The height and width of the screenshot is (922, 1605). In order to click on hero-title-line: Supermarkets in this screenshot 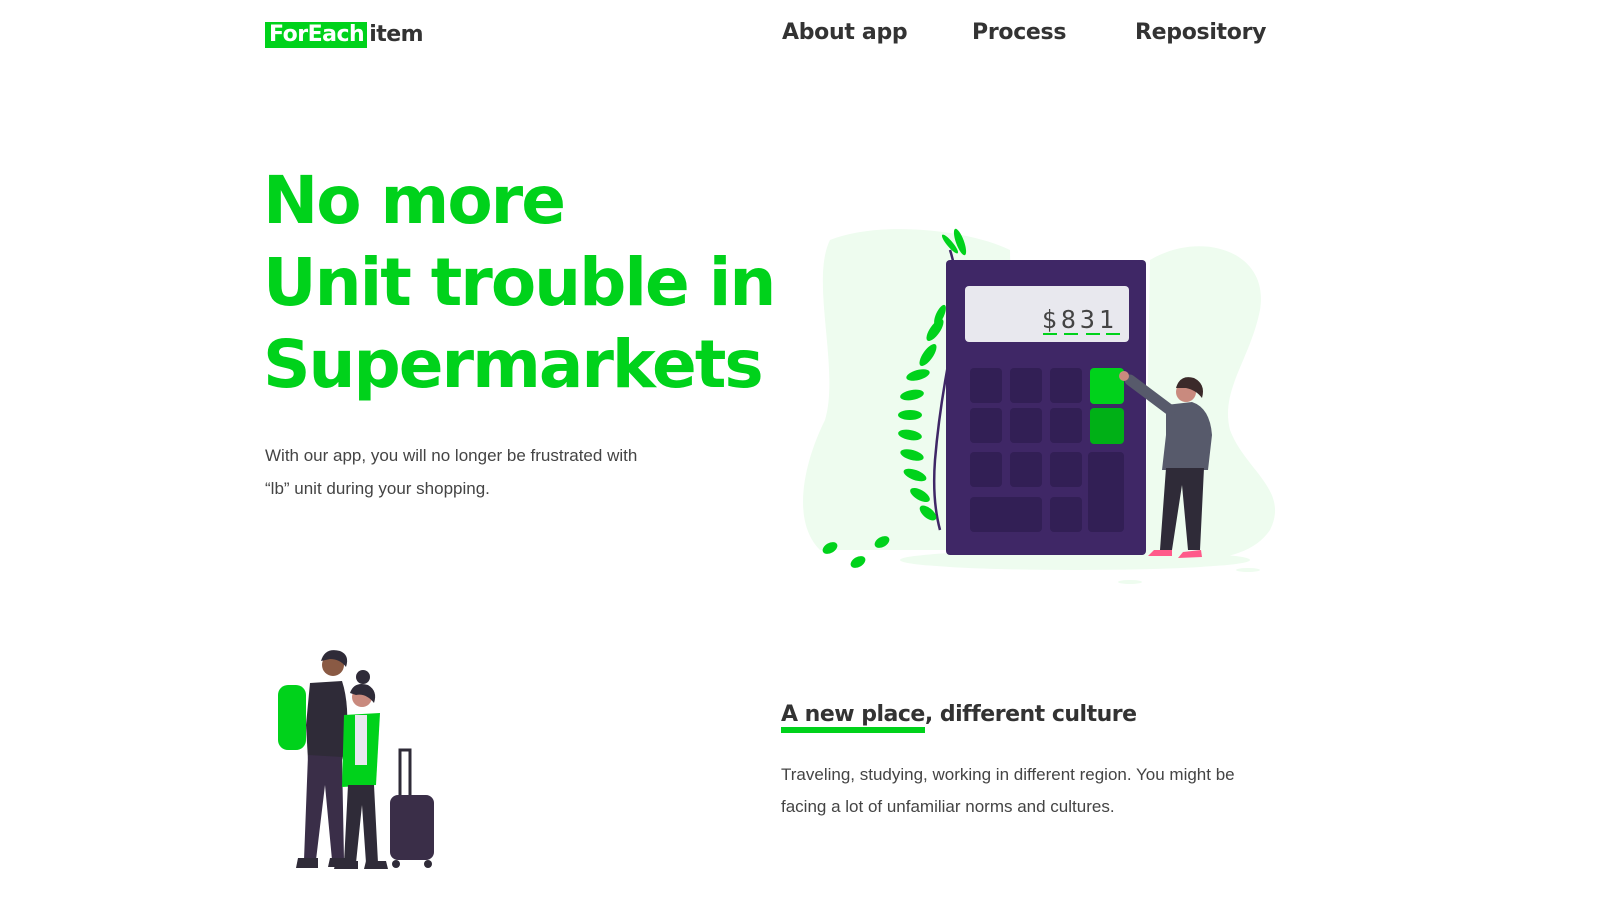, I will do `click(513, 364)`.